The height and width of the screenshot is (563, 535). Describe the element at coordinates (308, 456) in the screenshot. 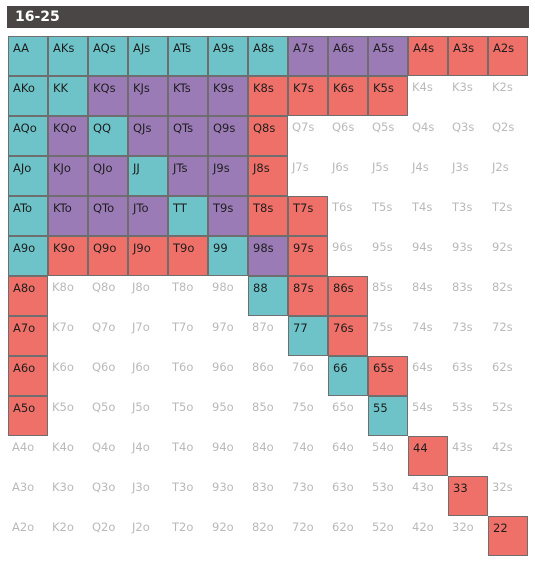

I see `hand-cell: 74o` at that location.